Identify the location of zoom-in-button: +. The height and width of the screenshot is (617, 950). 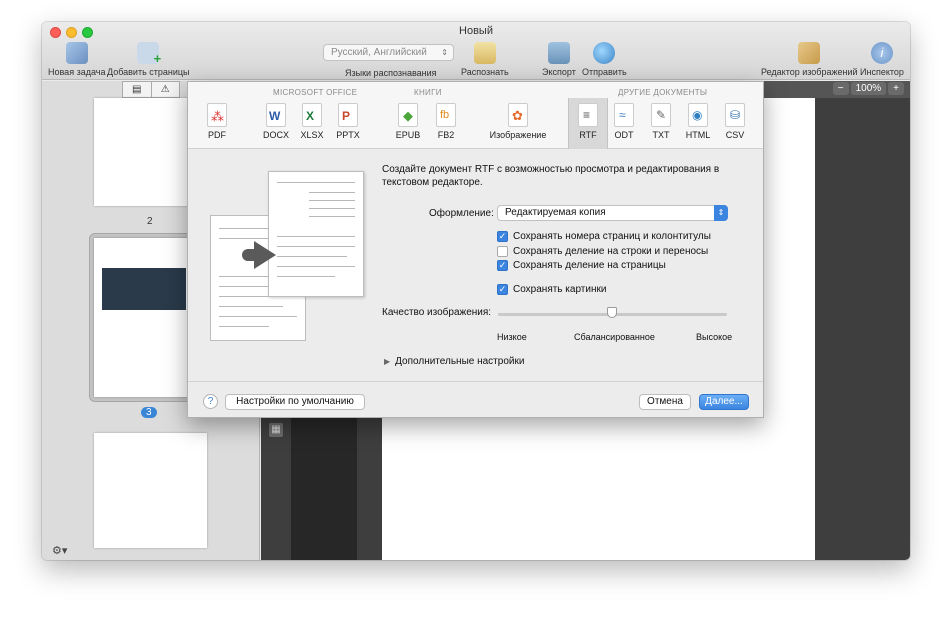
(896, 88).